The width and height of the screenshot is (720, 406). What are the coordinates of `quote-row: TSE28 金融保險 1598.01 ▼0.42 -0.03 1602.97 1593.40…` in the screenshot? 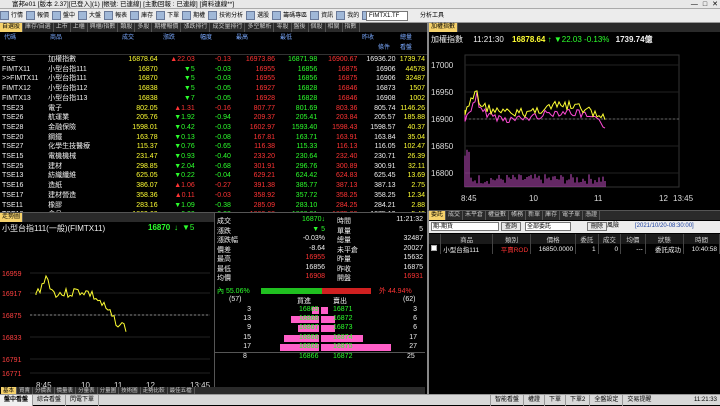 It's located at (213, 128).